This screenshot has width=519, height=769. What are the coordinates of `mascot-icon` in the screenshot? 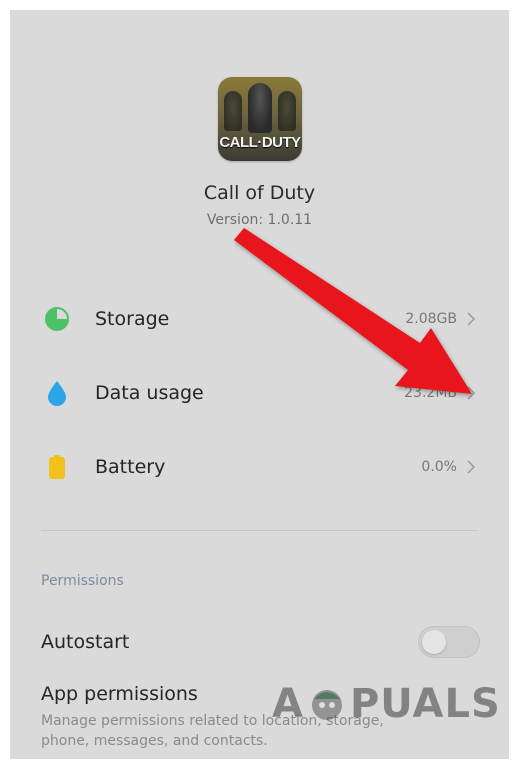 It's located at (326, 705).